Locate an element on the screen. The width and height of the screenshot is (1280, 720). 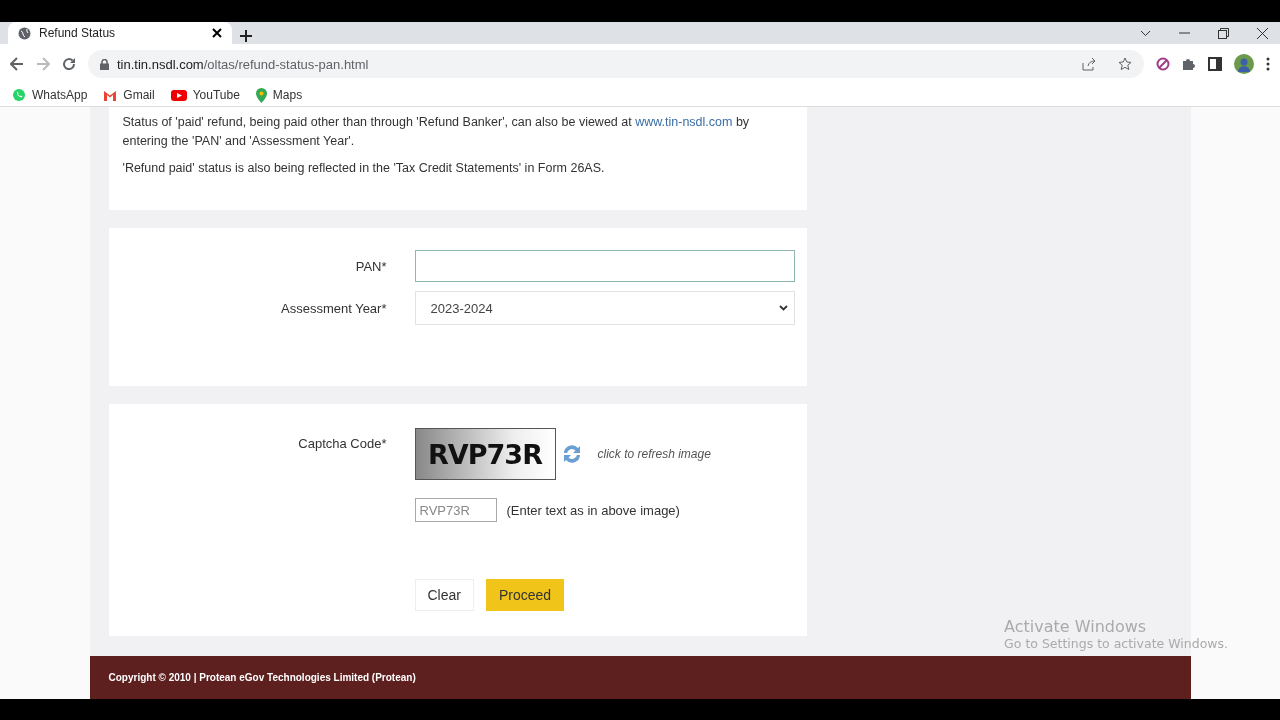
info-paragraph: Status of 'paid' refund, being paid other than through 'Refund Banker', can also be viewed at www.tin-nsdl.com by entering the 'PAN' and 'Assessment Year'. is located at coordinates (436, 132).